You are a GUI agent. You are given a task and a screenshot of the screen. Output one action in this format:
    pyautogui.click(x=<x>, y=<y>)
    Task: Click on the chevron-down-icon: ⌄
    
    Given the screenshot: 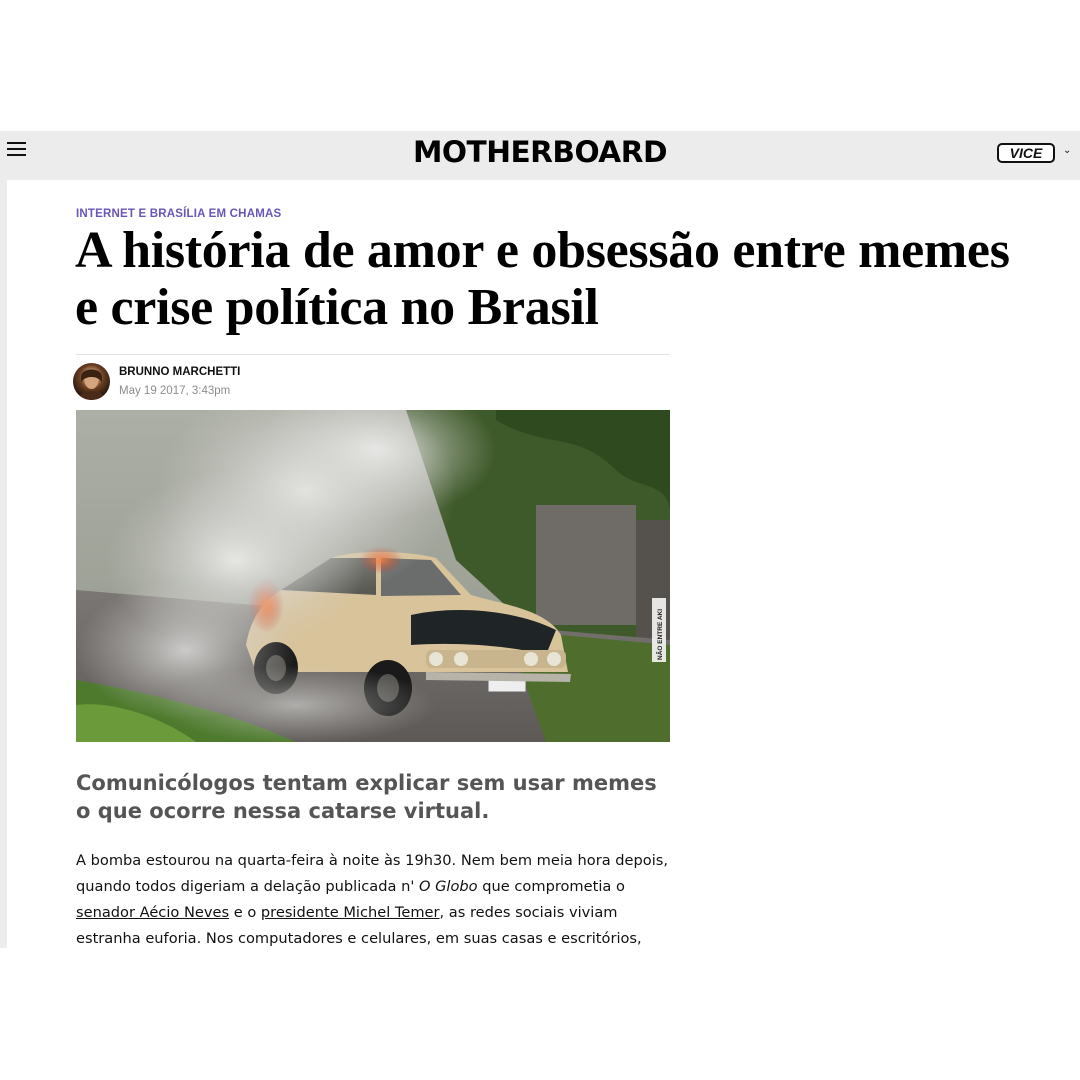 What is the action you would take?
    pyautogui.click(x=1067, y=150)
    